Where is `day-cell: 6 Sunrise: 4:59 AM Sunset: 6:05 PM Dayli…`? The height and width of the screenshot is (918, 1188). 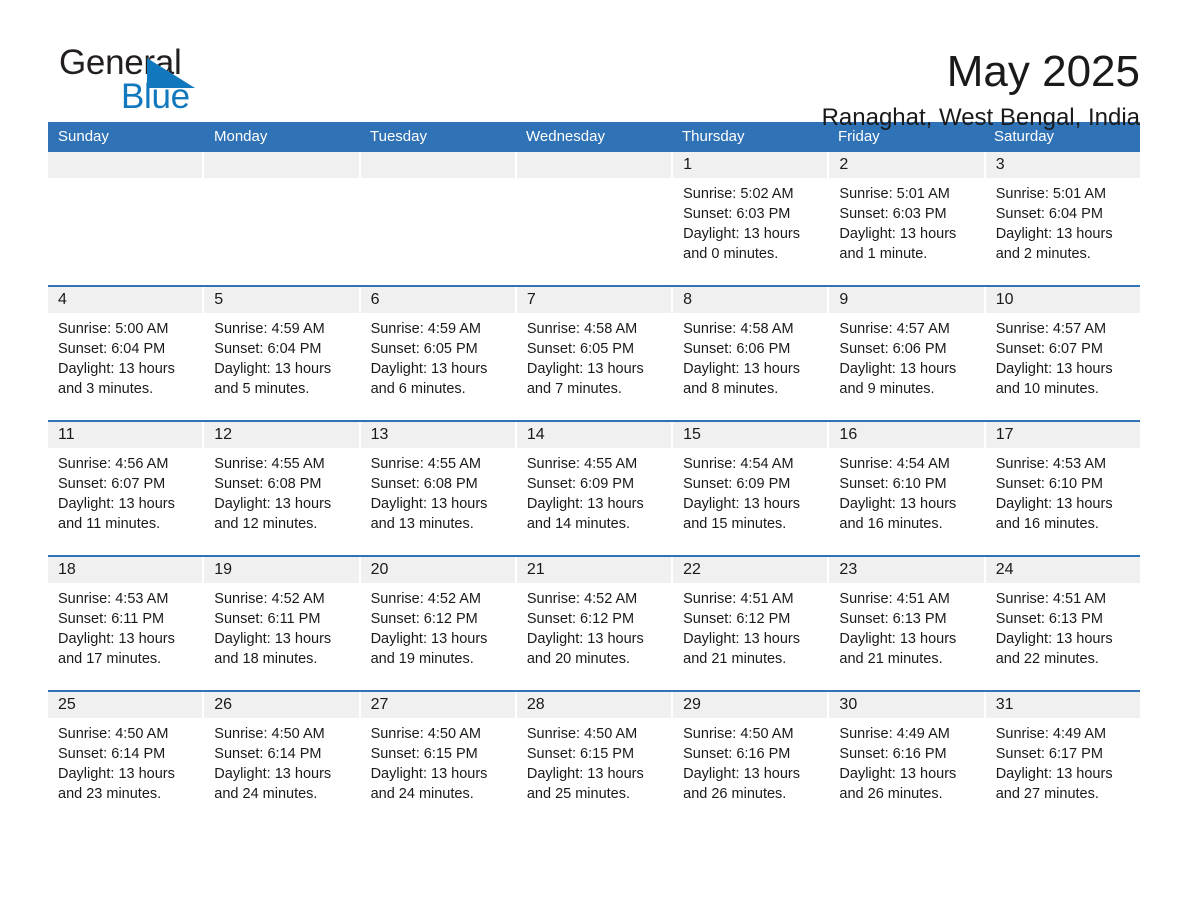 day-cell: 6 Sunrise: 4:59 AM Sunset: 6:05 PM Dayli… is located at coordinates (437, 353).